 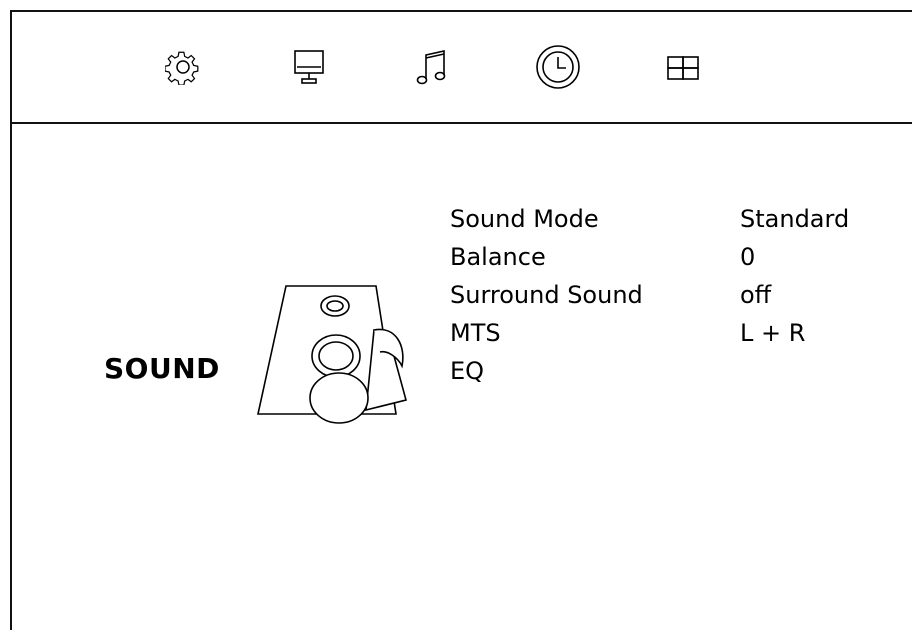 What do you see at coordinates (675, 371) in the screenshot?
I see `menu-item-eq: EQ` at bounding box center [675, 371].